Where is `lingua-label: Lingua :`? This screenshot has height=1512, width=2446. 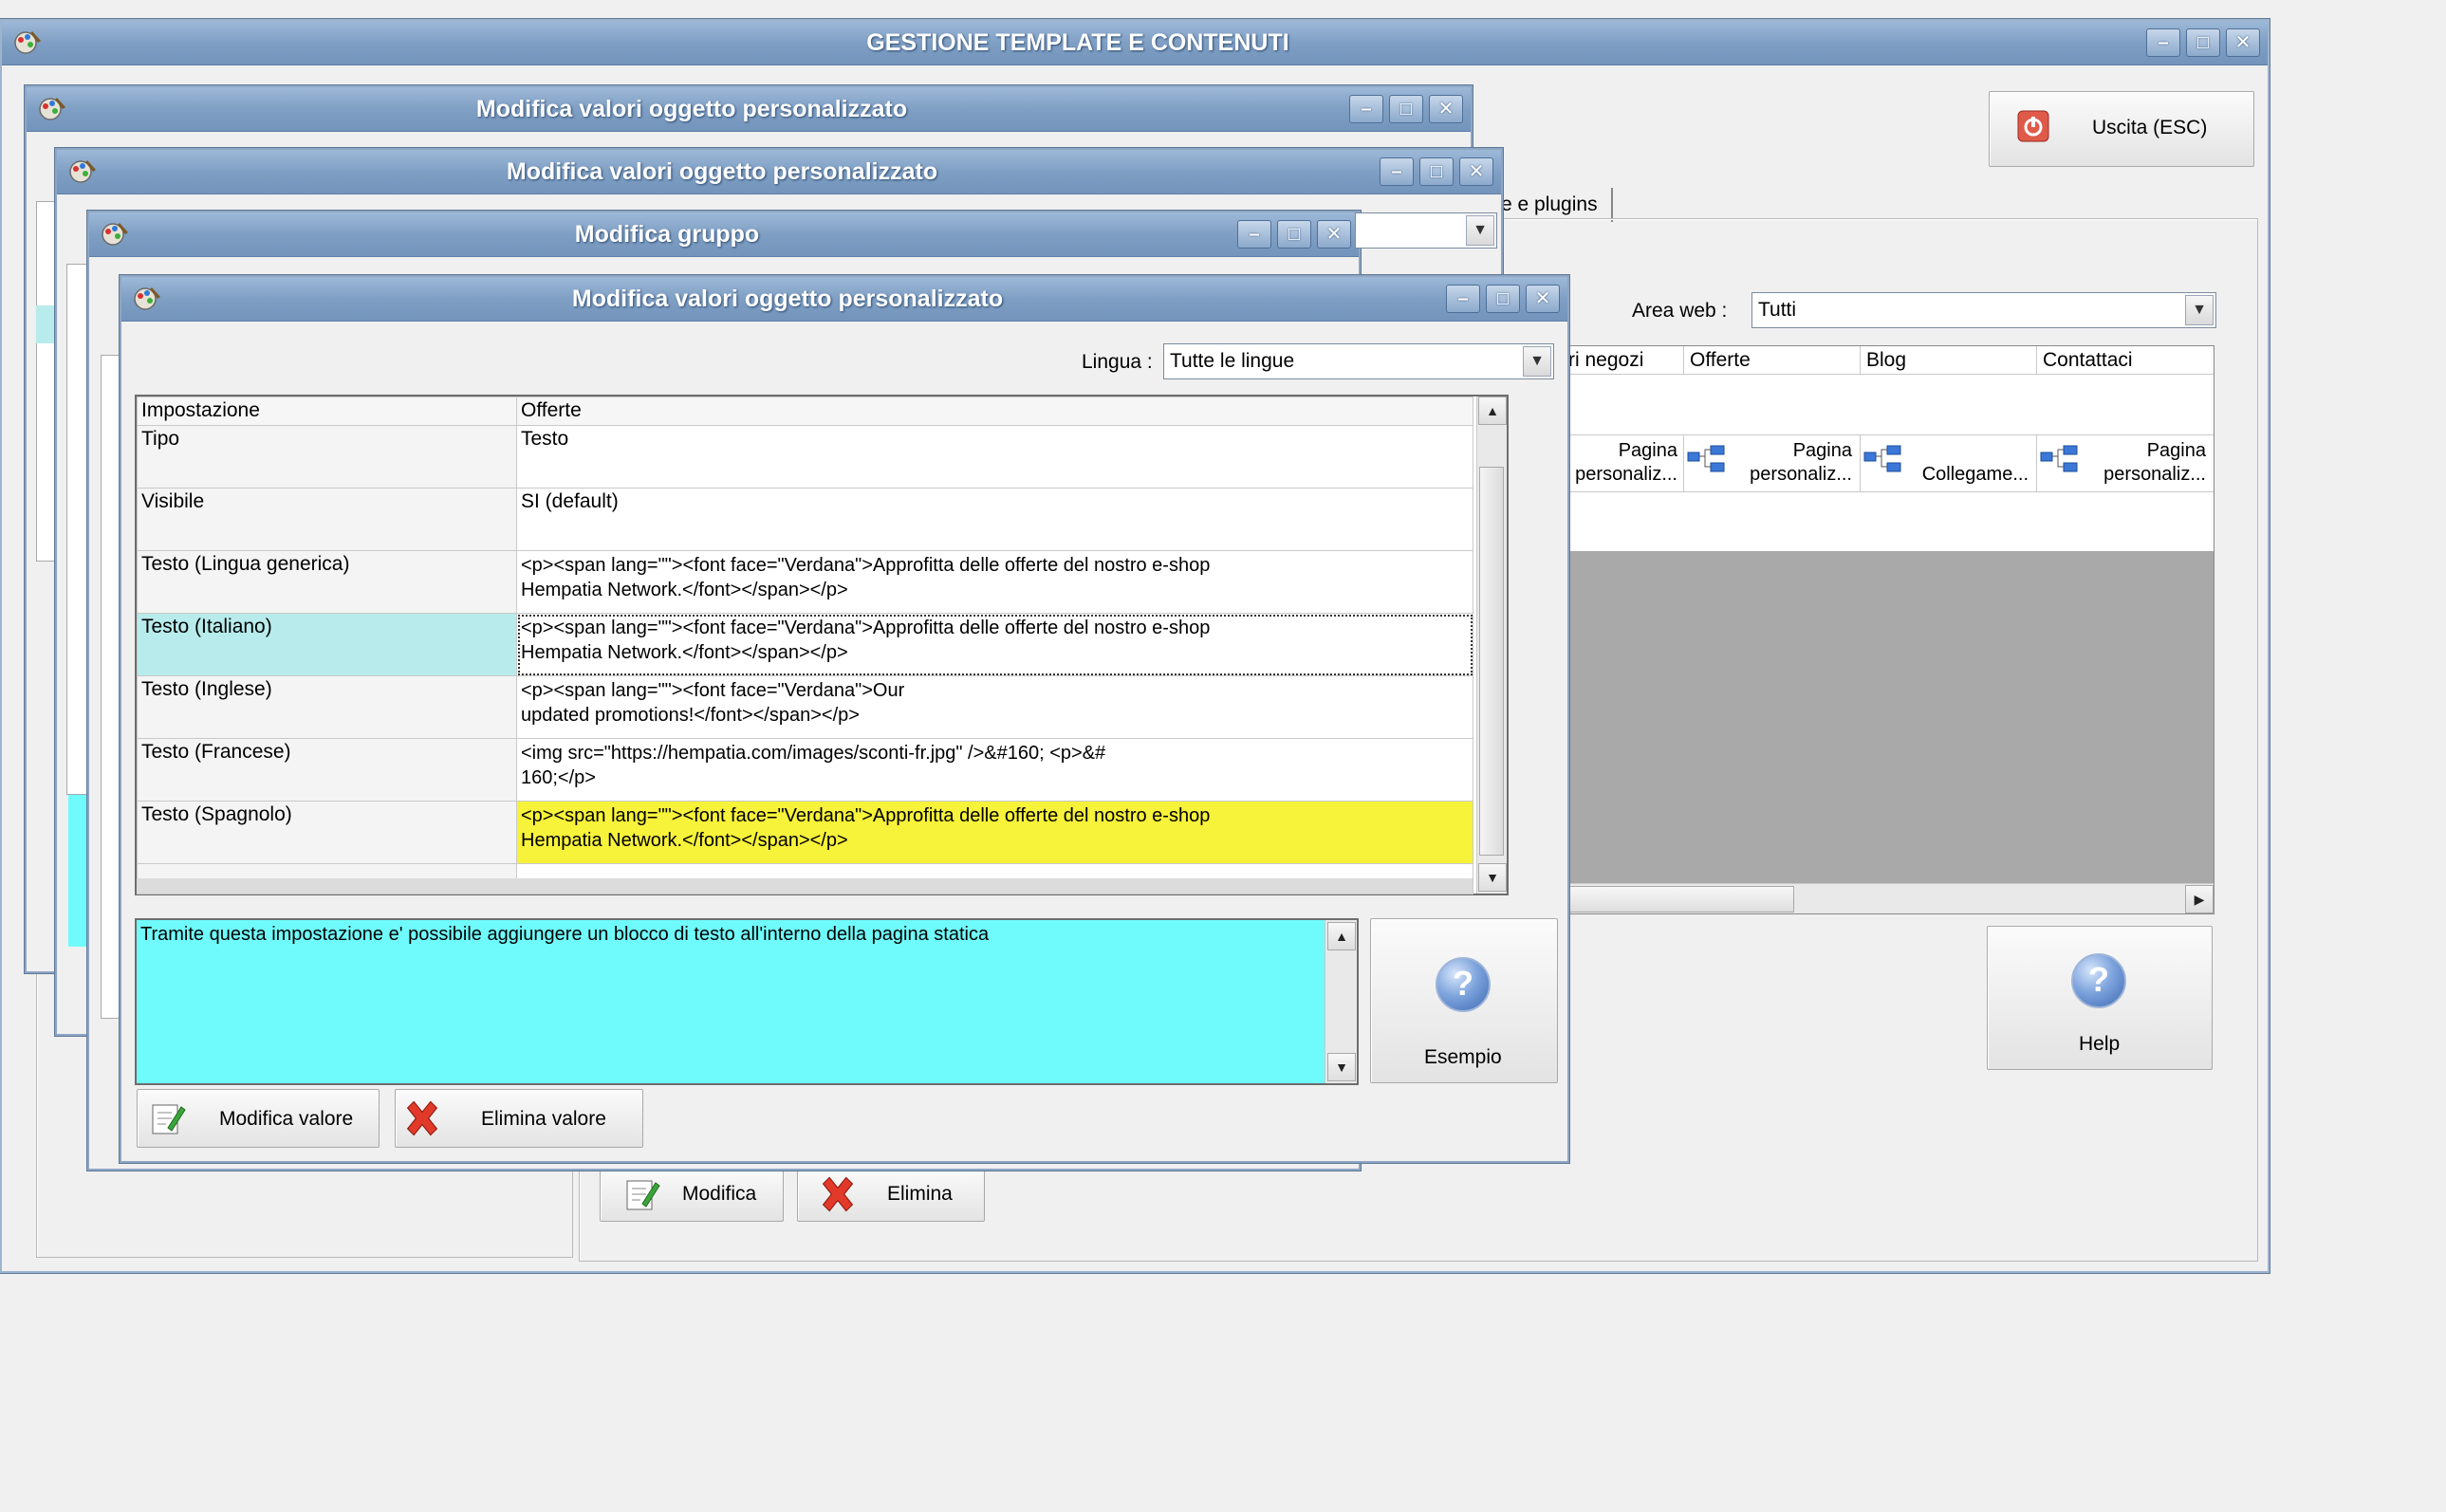 lingua-label: Lingua : is located at coordinates (1117, 362).